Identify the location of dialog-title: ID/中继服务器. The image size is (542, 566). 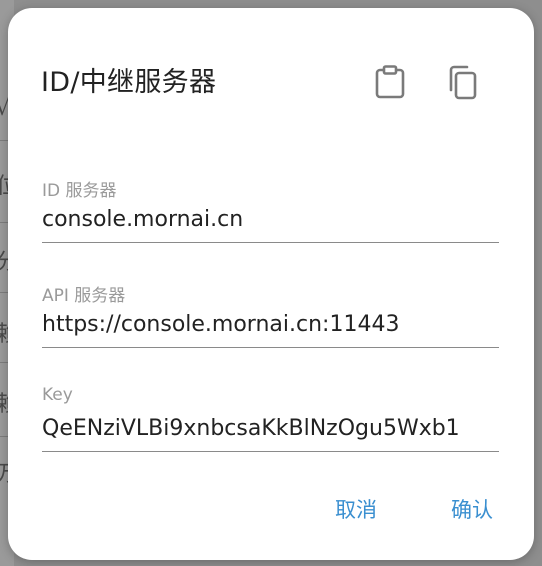
(129, 82).